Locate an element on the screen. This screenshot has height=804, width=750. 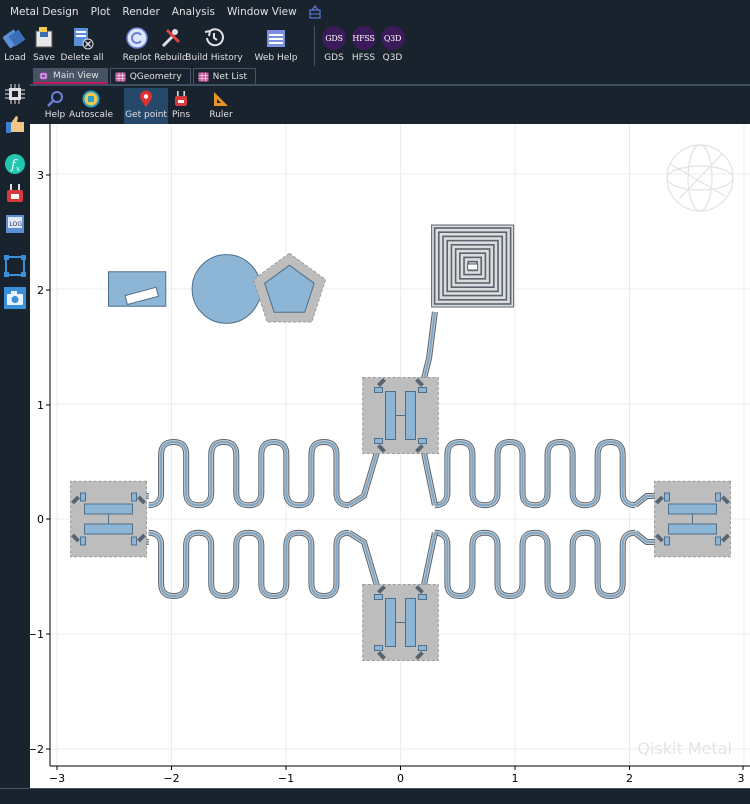
load-label: Load is located at coordinates (15, 58).